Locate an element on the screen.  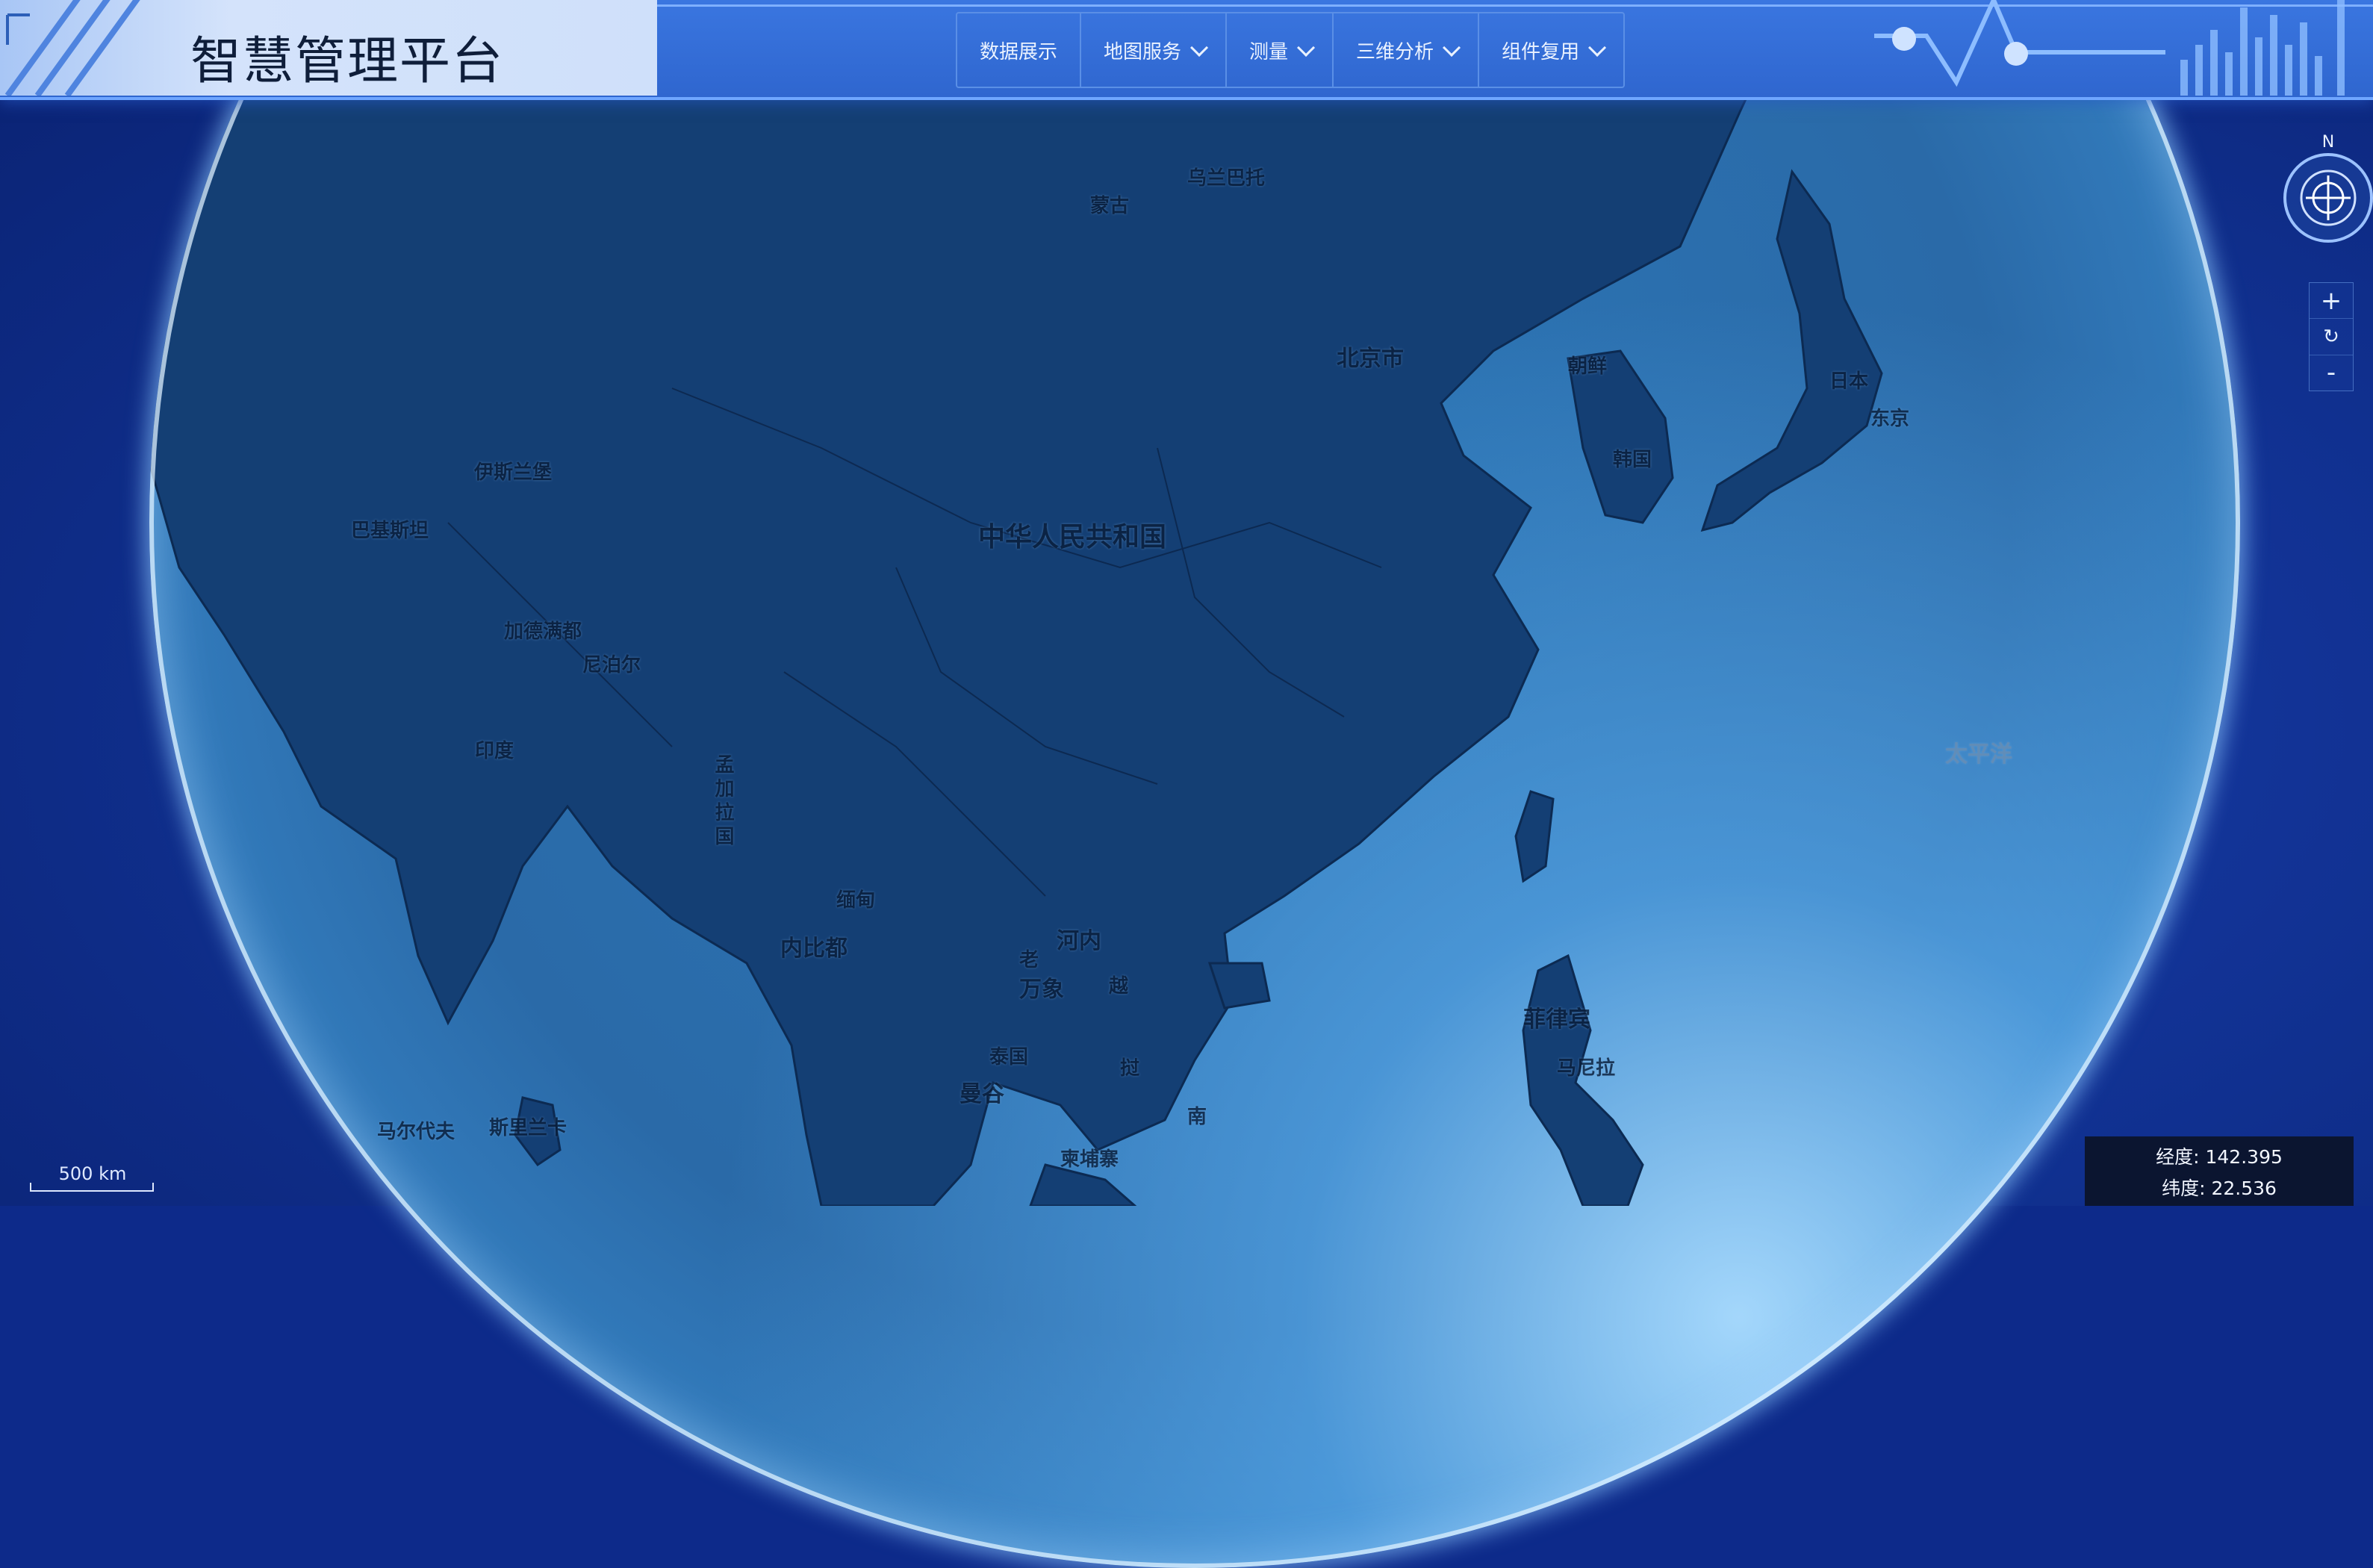
label-islamabad: 伊斯兰堡 is located at coordinates (513, 472).